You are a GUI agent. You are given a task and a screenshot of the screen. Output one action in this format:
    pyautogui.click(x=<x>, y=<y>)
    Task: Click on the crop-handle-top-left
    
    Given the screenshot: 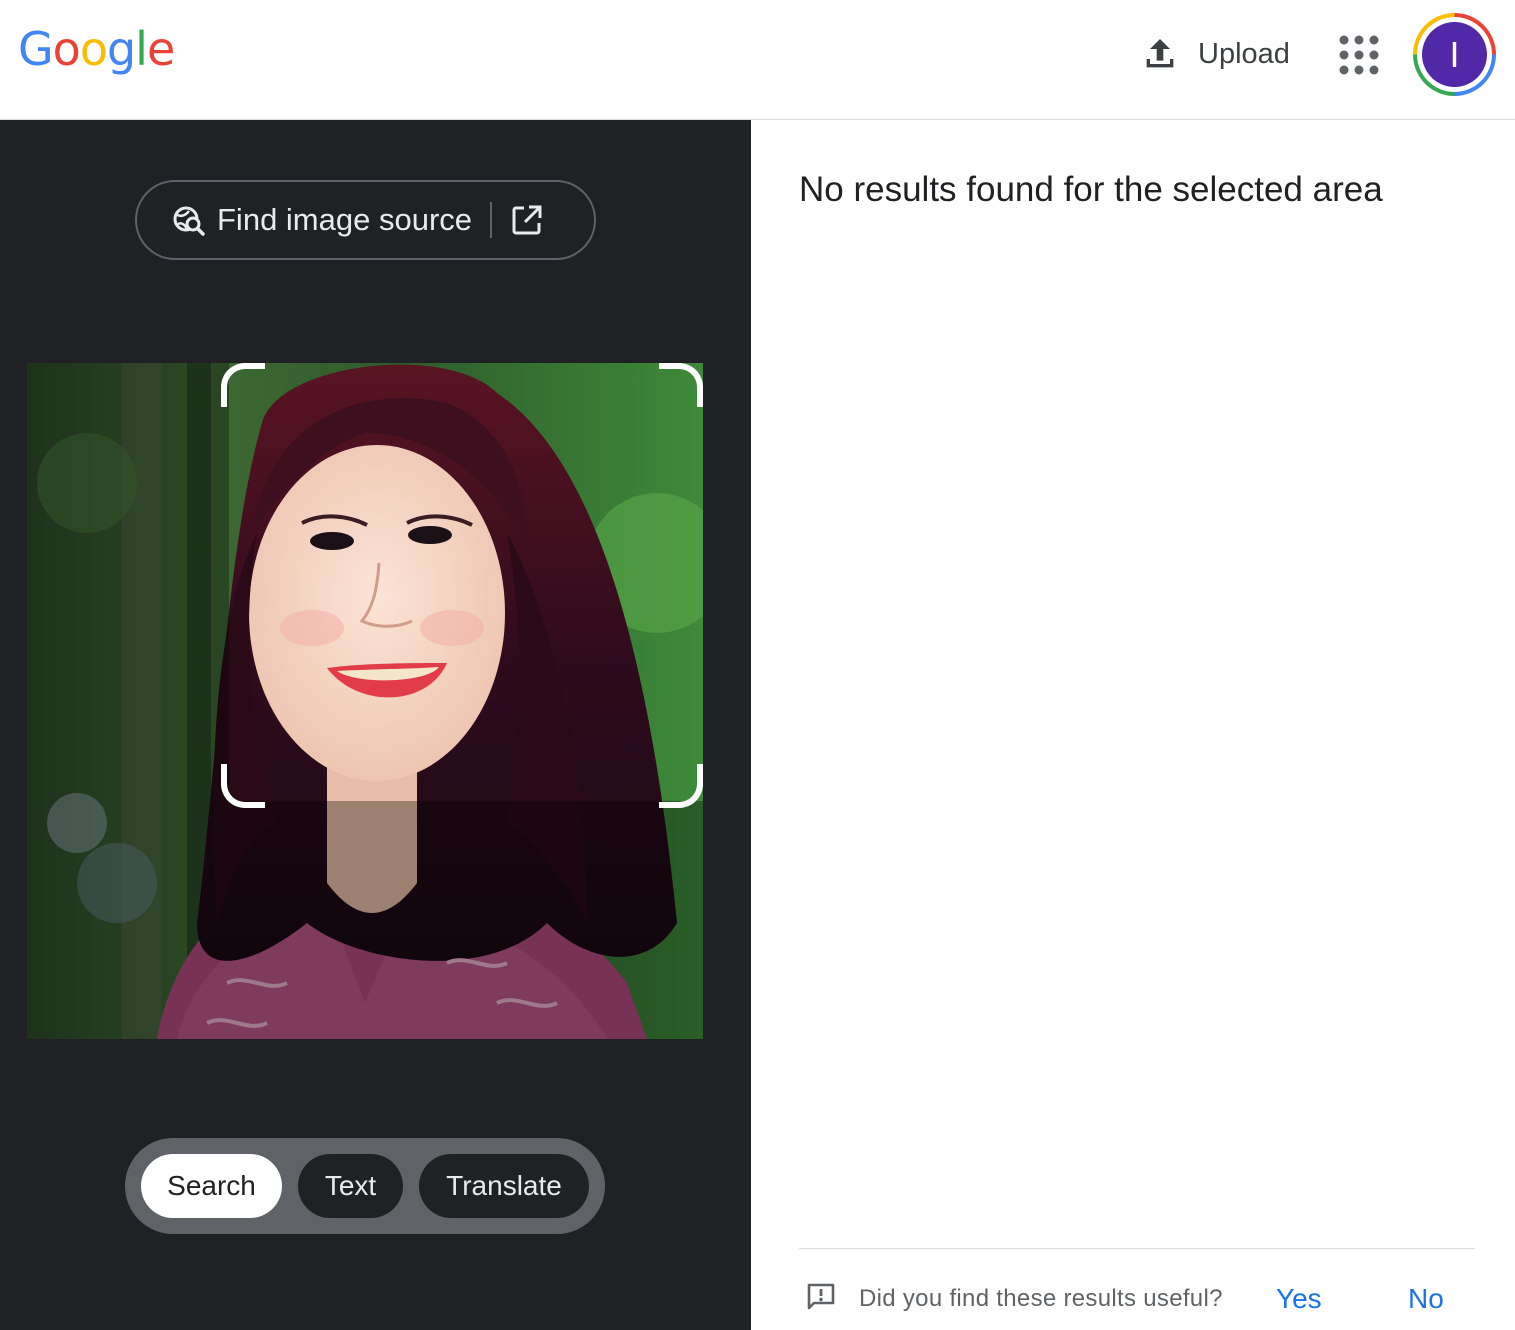 What is the action you would take?
    pyautogui.click(x=243, y=385)
    